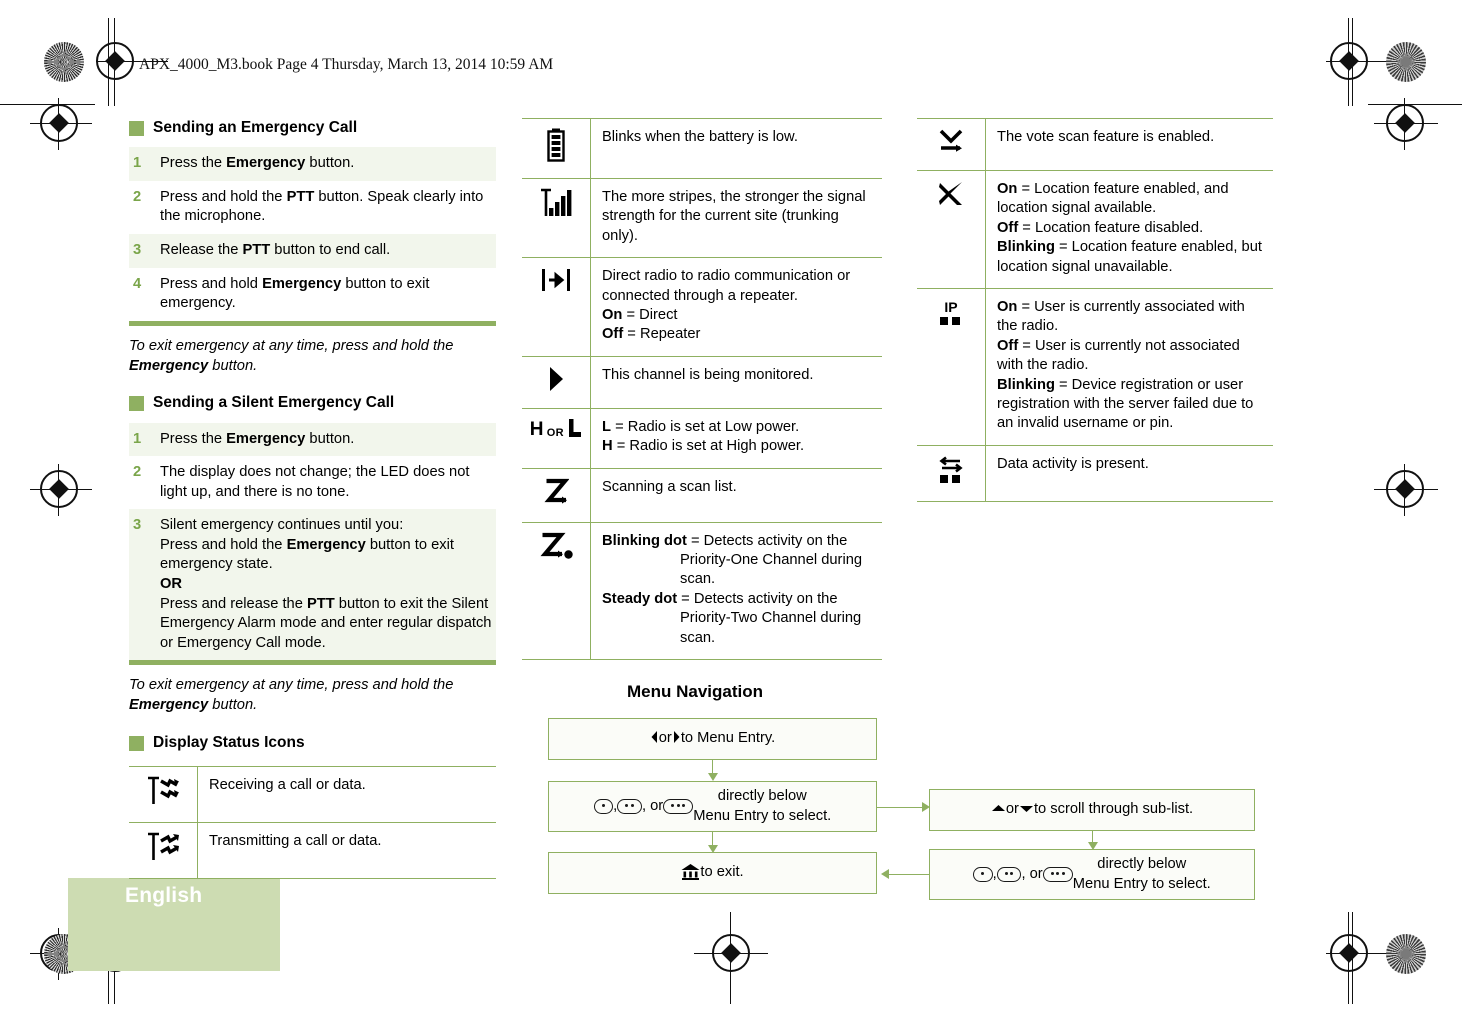  What do you see at coordinates (58, 124) in the screenshot?
I see `registration-crosshair-v-lu` at bounding box center [58, 124].